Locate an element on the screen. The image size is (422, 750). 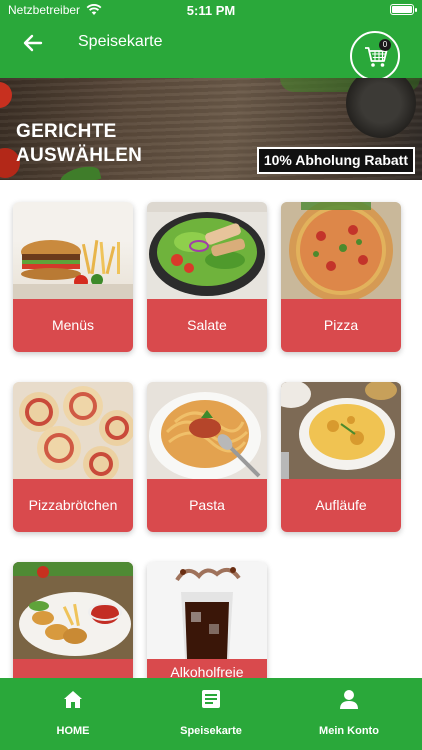
category-label: Pizza is located at coordinates (341, 325).